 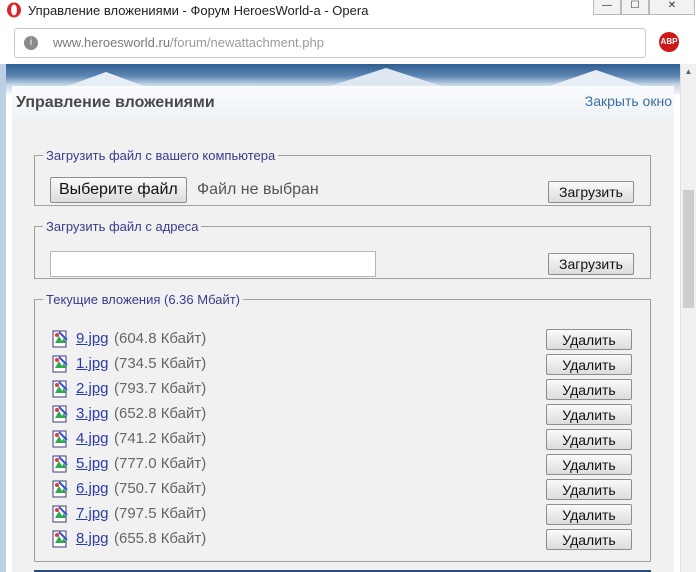 I want to click on attachment-file-size: (777.0 Кбайт), so click(x=160, y=463).